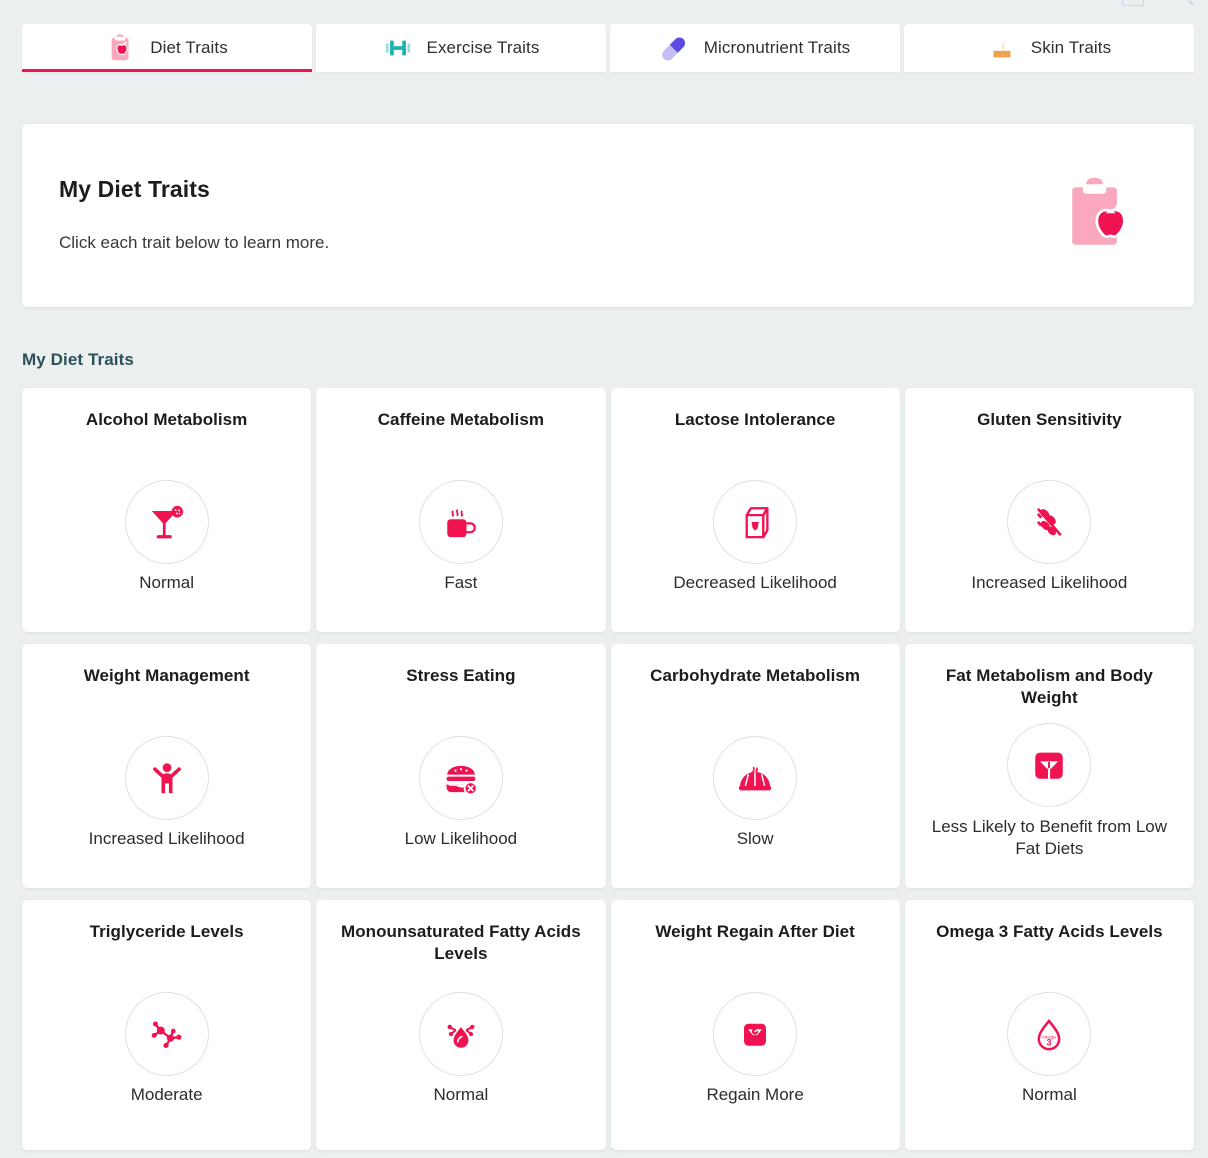  Describe the element at coordinates (777, 47) in the screenshot. I see `tab-label: Micronutrient Traits` at that location.